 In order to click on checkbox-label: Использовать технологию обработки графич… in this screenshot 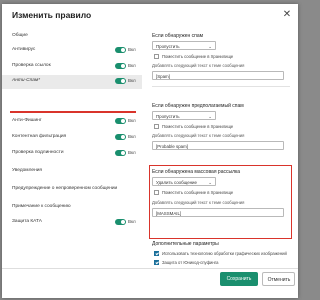, I will do `click(224, 253)`.